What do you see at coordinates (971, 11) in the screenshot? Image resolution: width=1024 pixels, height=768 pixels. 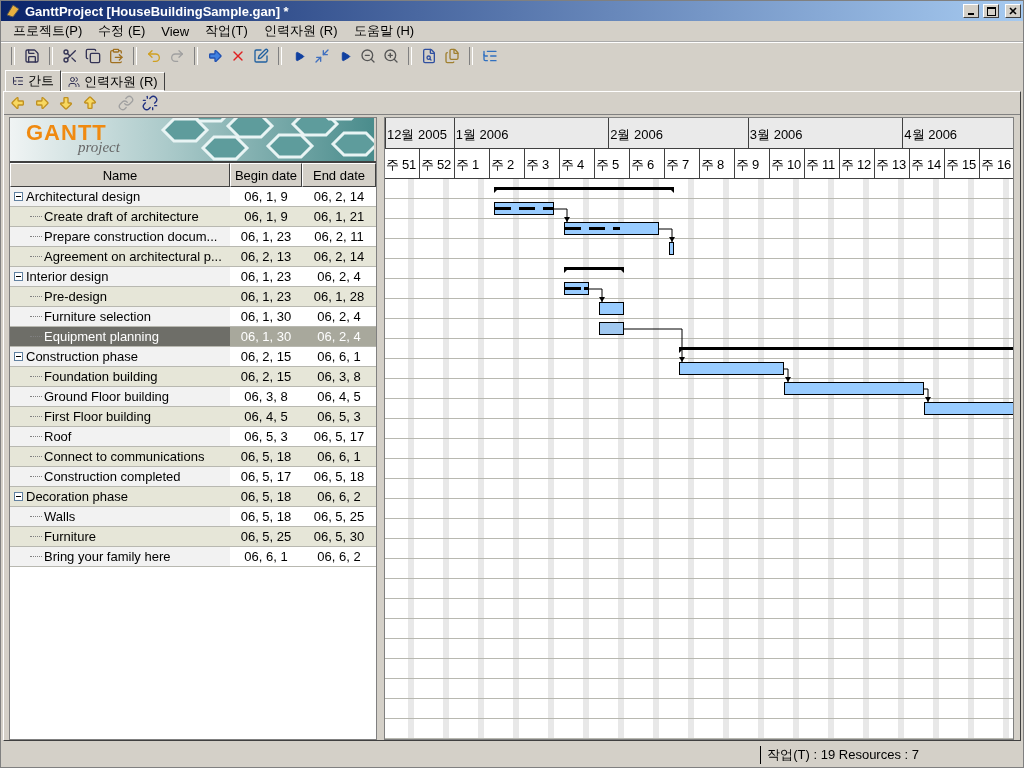 I see `minimize-button` at bounding box center [971, 11].